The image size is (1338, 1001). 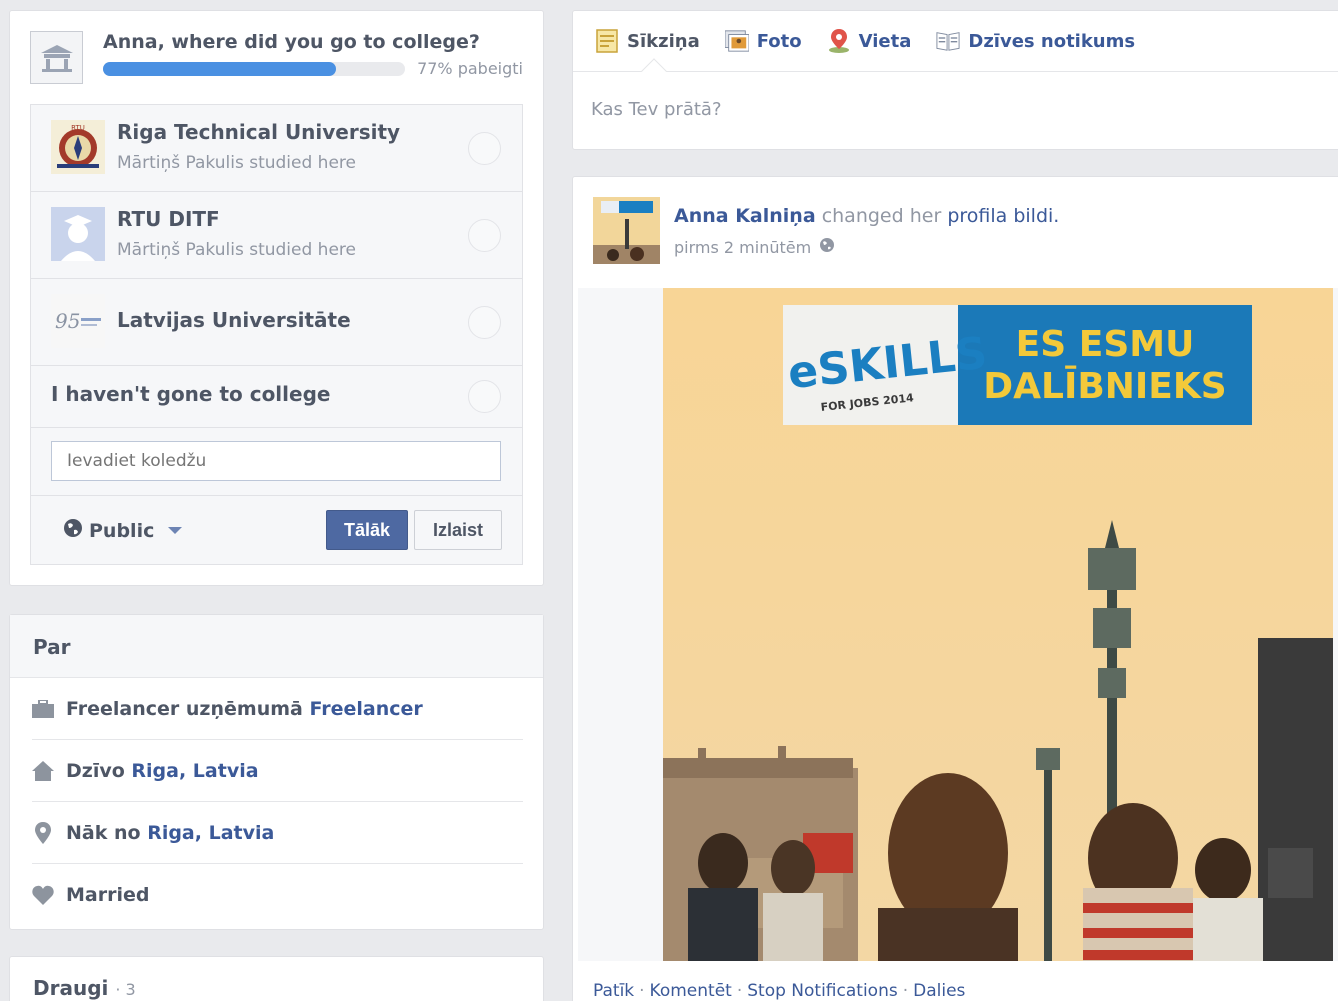 What do you see at coordinates (71, 988) in the screenshot?
I see `friends-title: Draugi` at bounding box center [71, 988].